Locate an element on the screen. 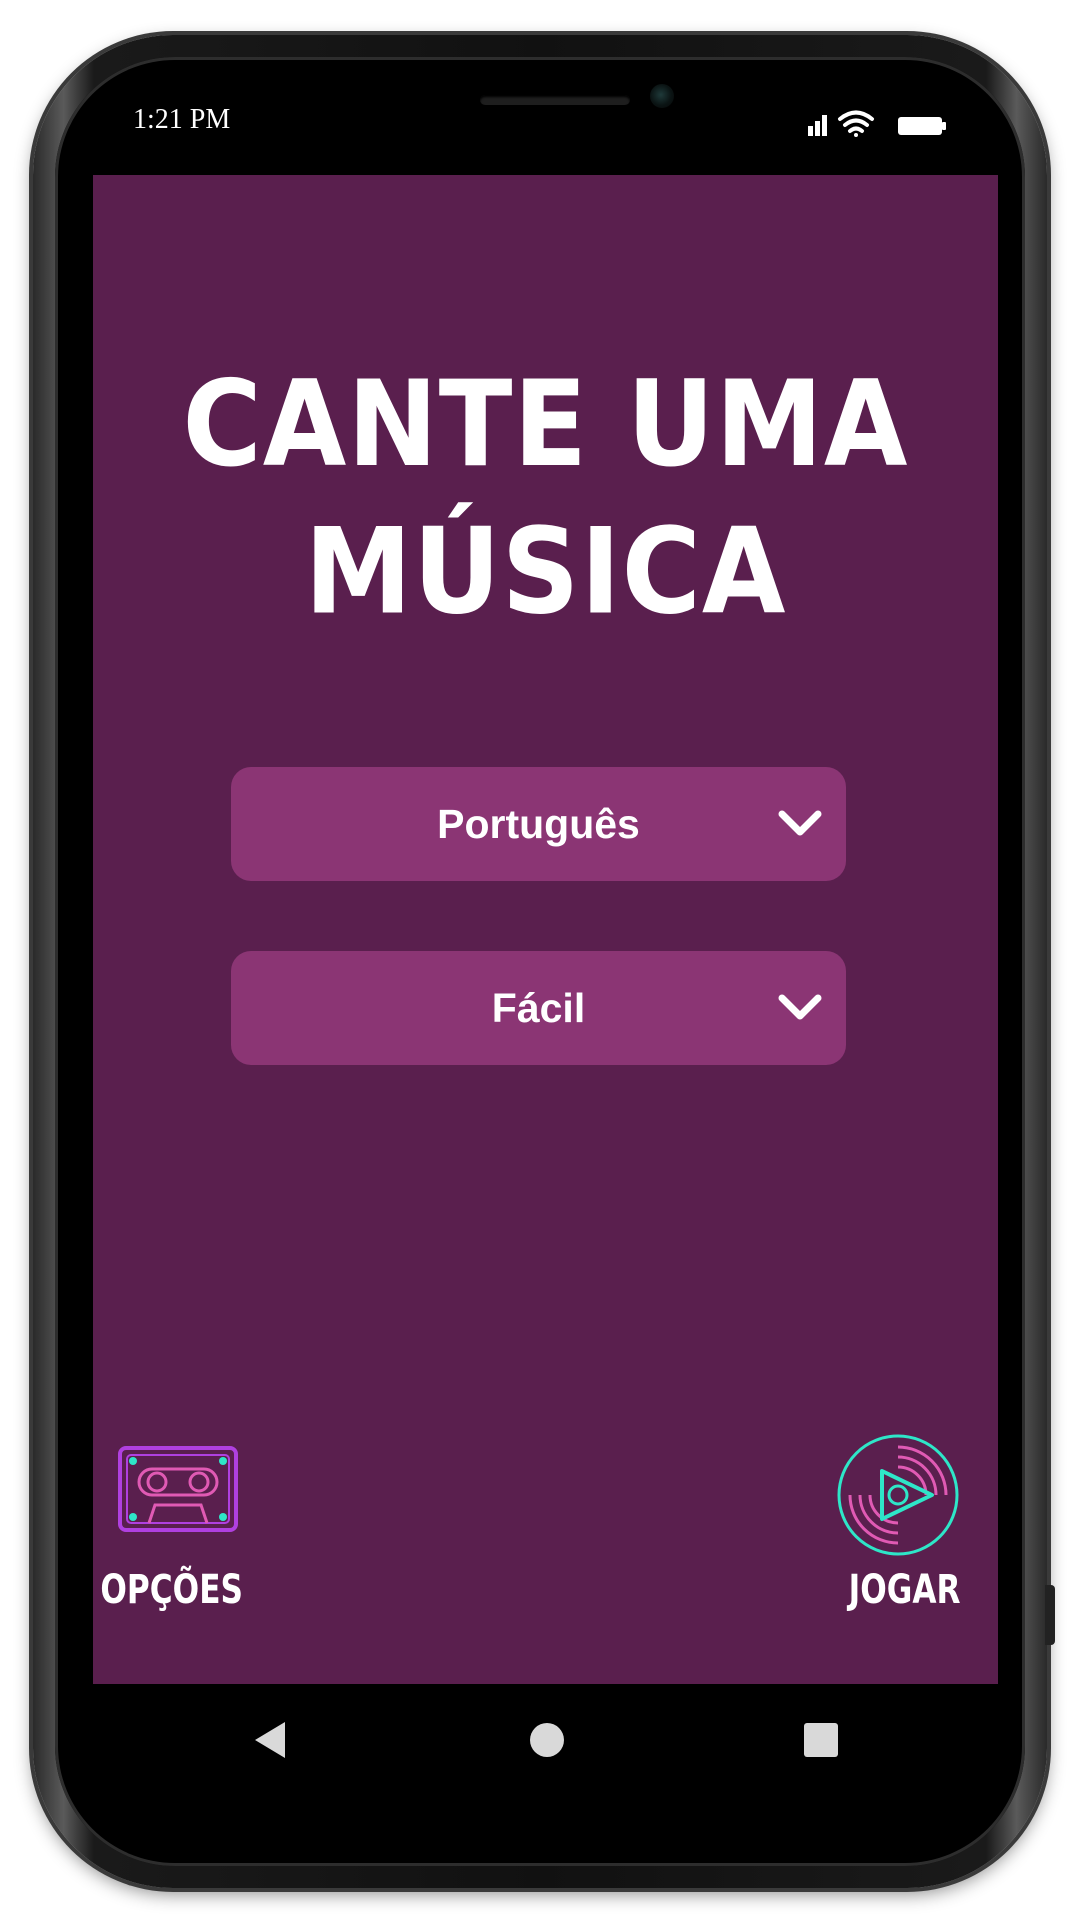 Image resolution: width=1080 pixels, height=1920 pixels. options-label: OPÇÕES is located at coordinates (171, 1590).